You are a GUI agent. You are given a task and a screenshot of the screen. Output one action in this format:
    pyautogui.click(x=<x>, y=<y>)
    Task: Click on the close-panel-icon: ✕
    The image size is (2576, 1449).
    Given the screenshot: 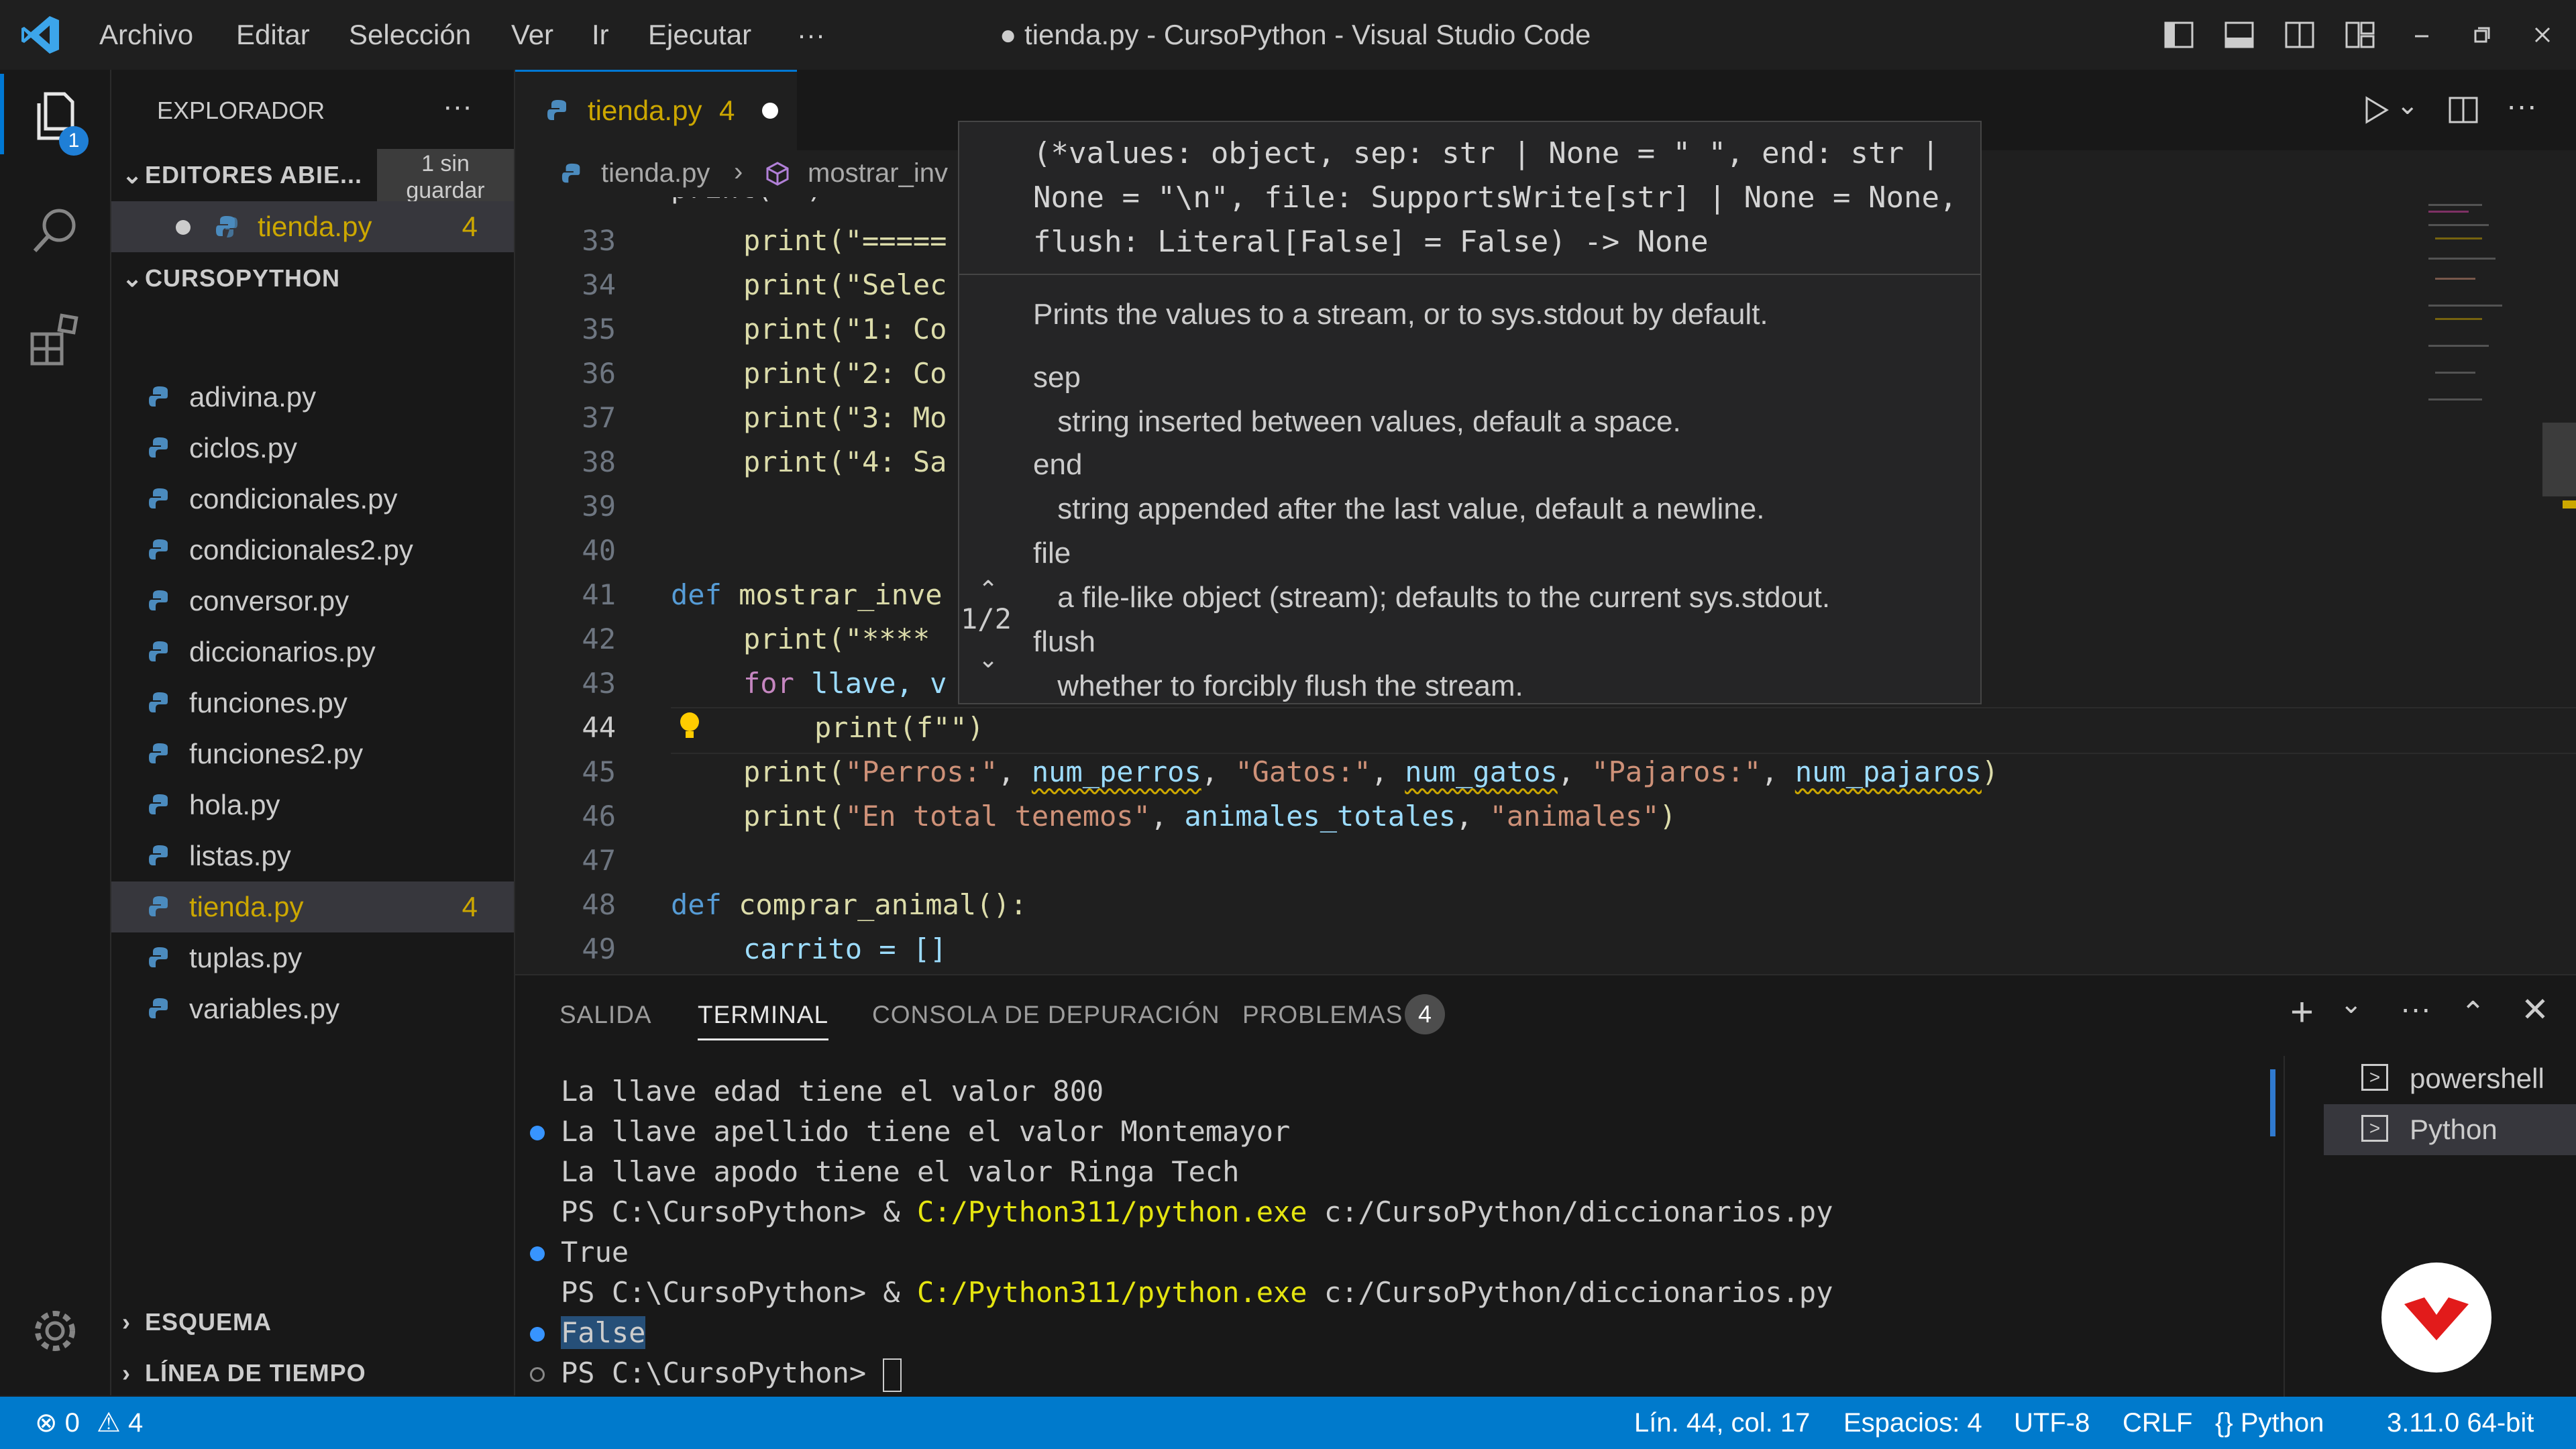 What is the action you would take?
    pyautogui.click(x=2535, y=1009)
    